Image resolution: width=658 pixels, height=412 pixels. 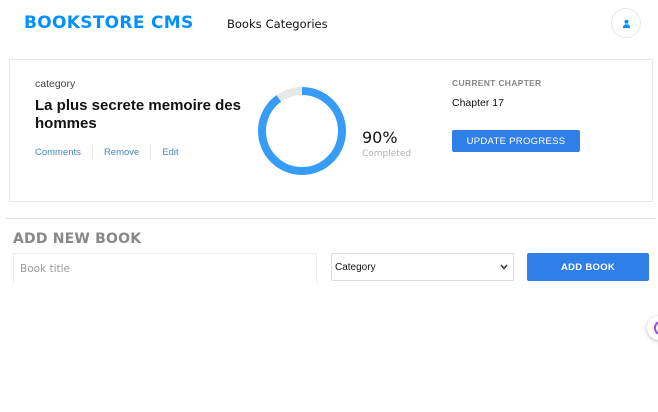 What do you see at coordinates (170, 152) in the screenshot?
I see `edit-button: Edit` at bounding box center [170, 152].